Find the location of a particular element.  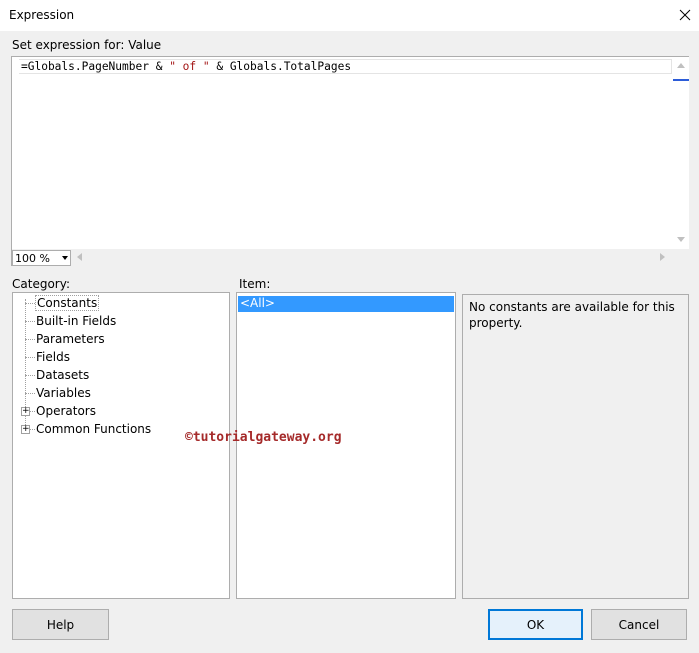

tree-item-fields: Fields is located at coordinates (113, 357).